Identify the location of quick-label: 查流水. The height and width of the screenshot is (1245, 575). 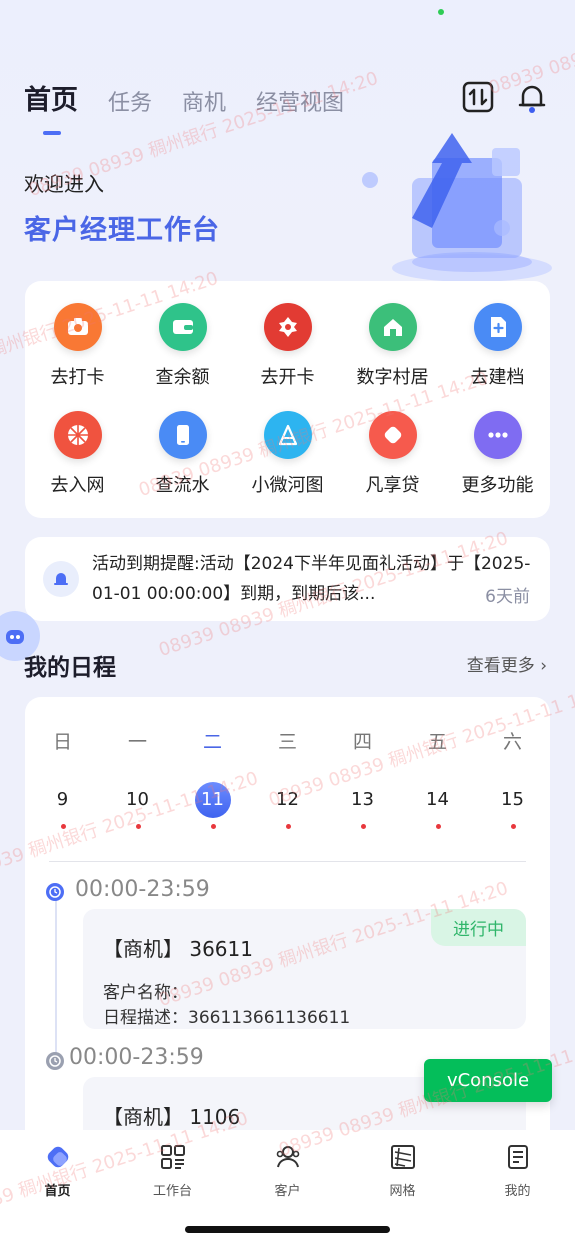
(182, 485).